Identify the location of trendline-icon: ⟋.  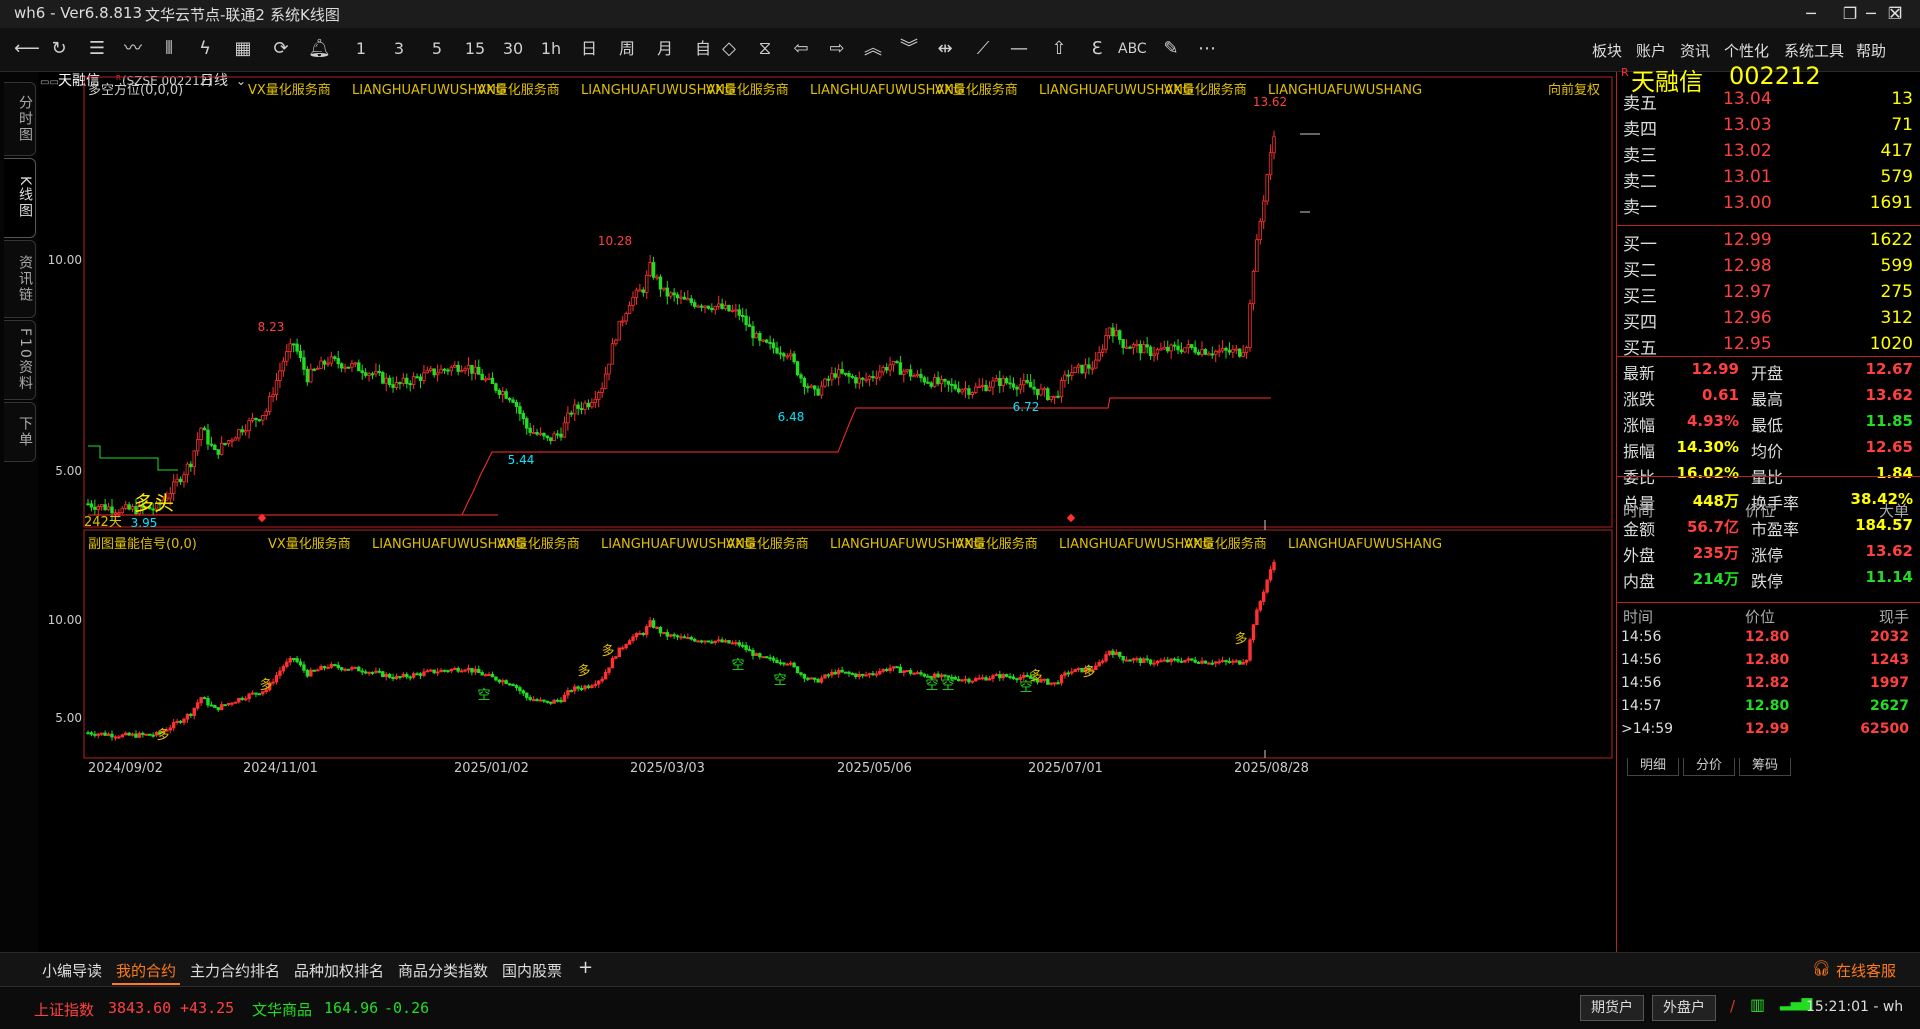
(983, 49).